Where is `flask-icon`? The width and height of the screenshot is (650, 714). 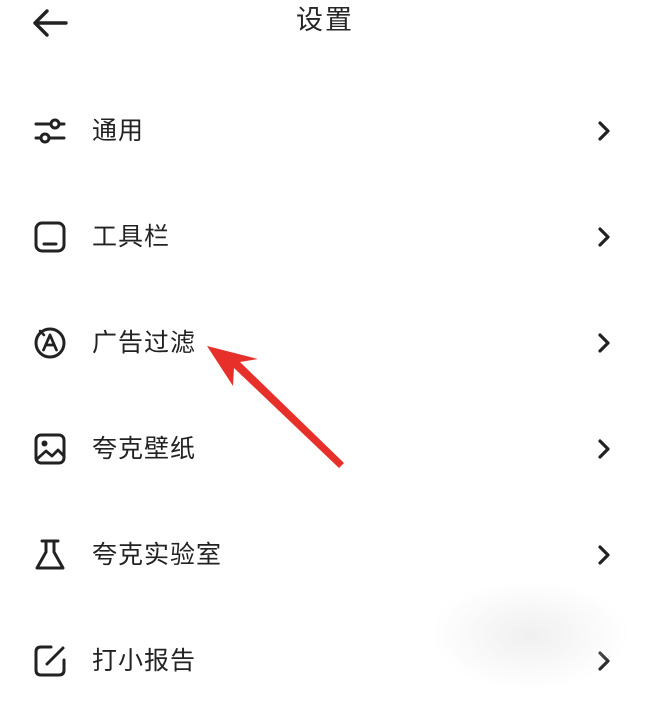 flask-icon is located at coordinates (50, 555).